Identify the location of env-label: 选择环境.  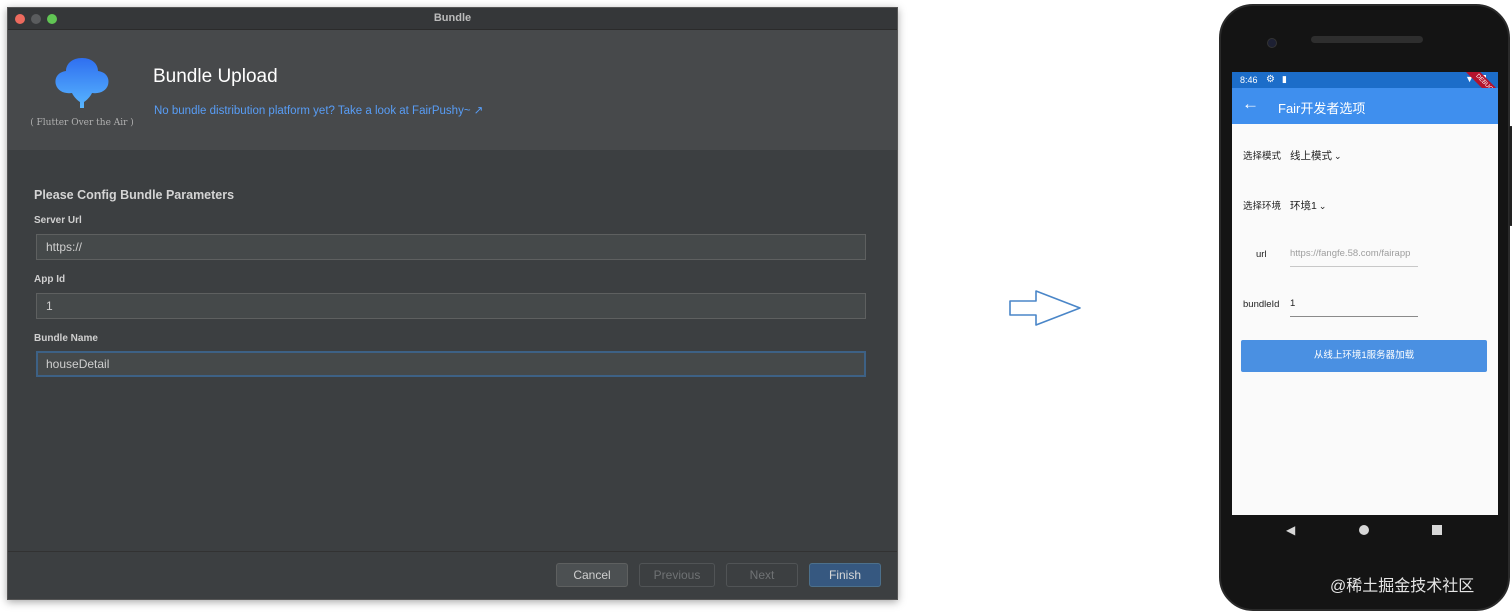
(1262, 206).